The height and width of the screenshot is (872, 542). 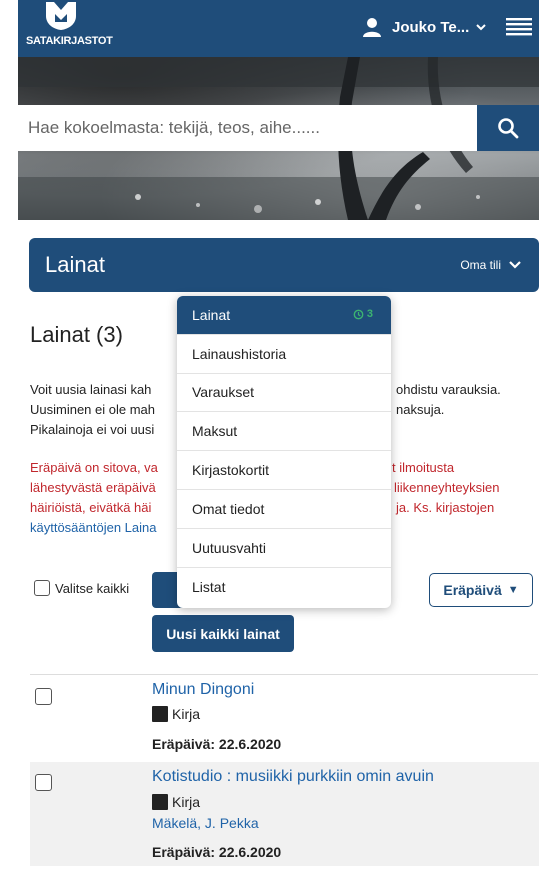 What do you see at coordinates (42, 588) in the screenshot?
I see `checkbox` at bounding box center [42, 588].